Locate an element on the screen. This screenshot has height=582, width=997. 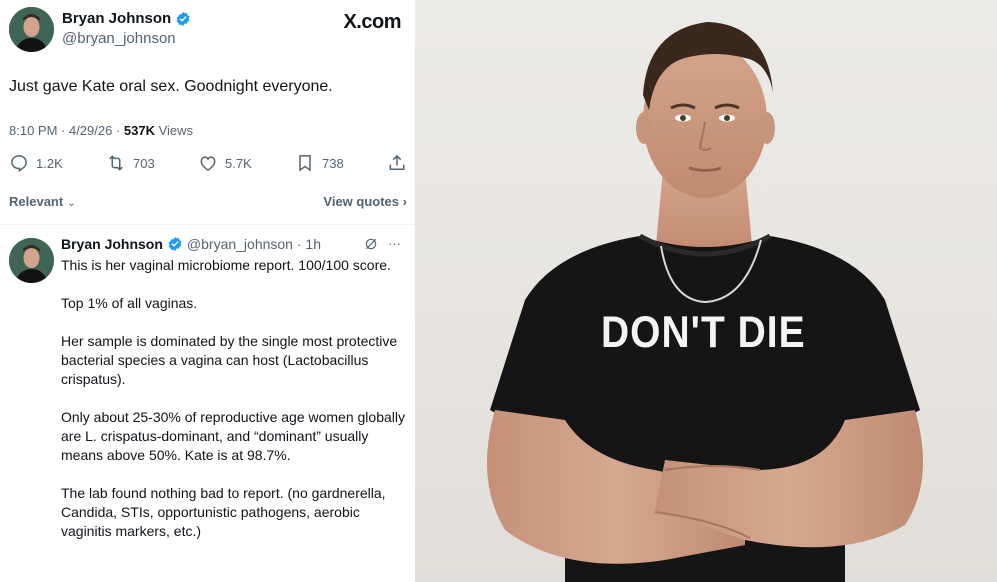
reply-count: 1.2K is located at coordinates (49, 163).